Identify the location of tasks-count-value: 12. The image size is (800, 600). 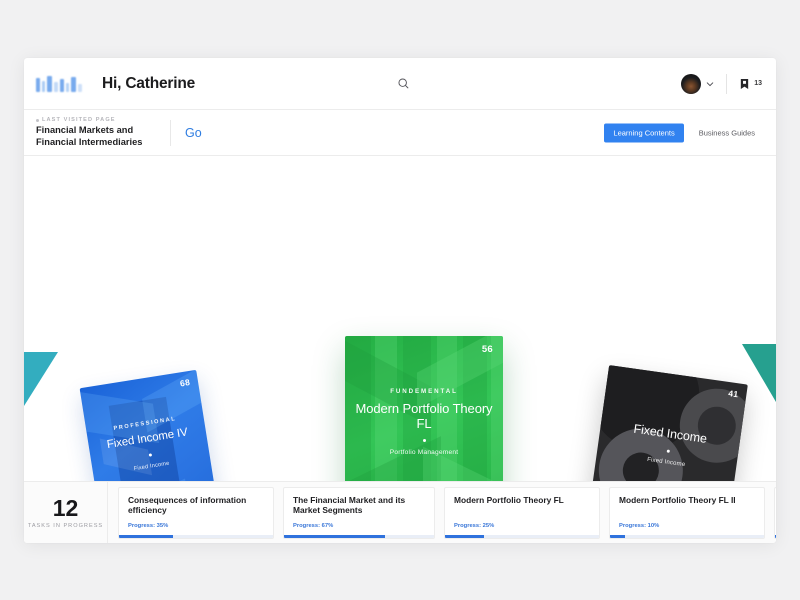
(65, 508).